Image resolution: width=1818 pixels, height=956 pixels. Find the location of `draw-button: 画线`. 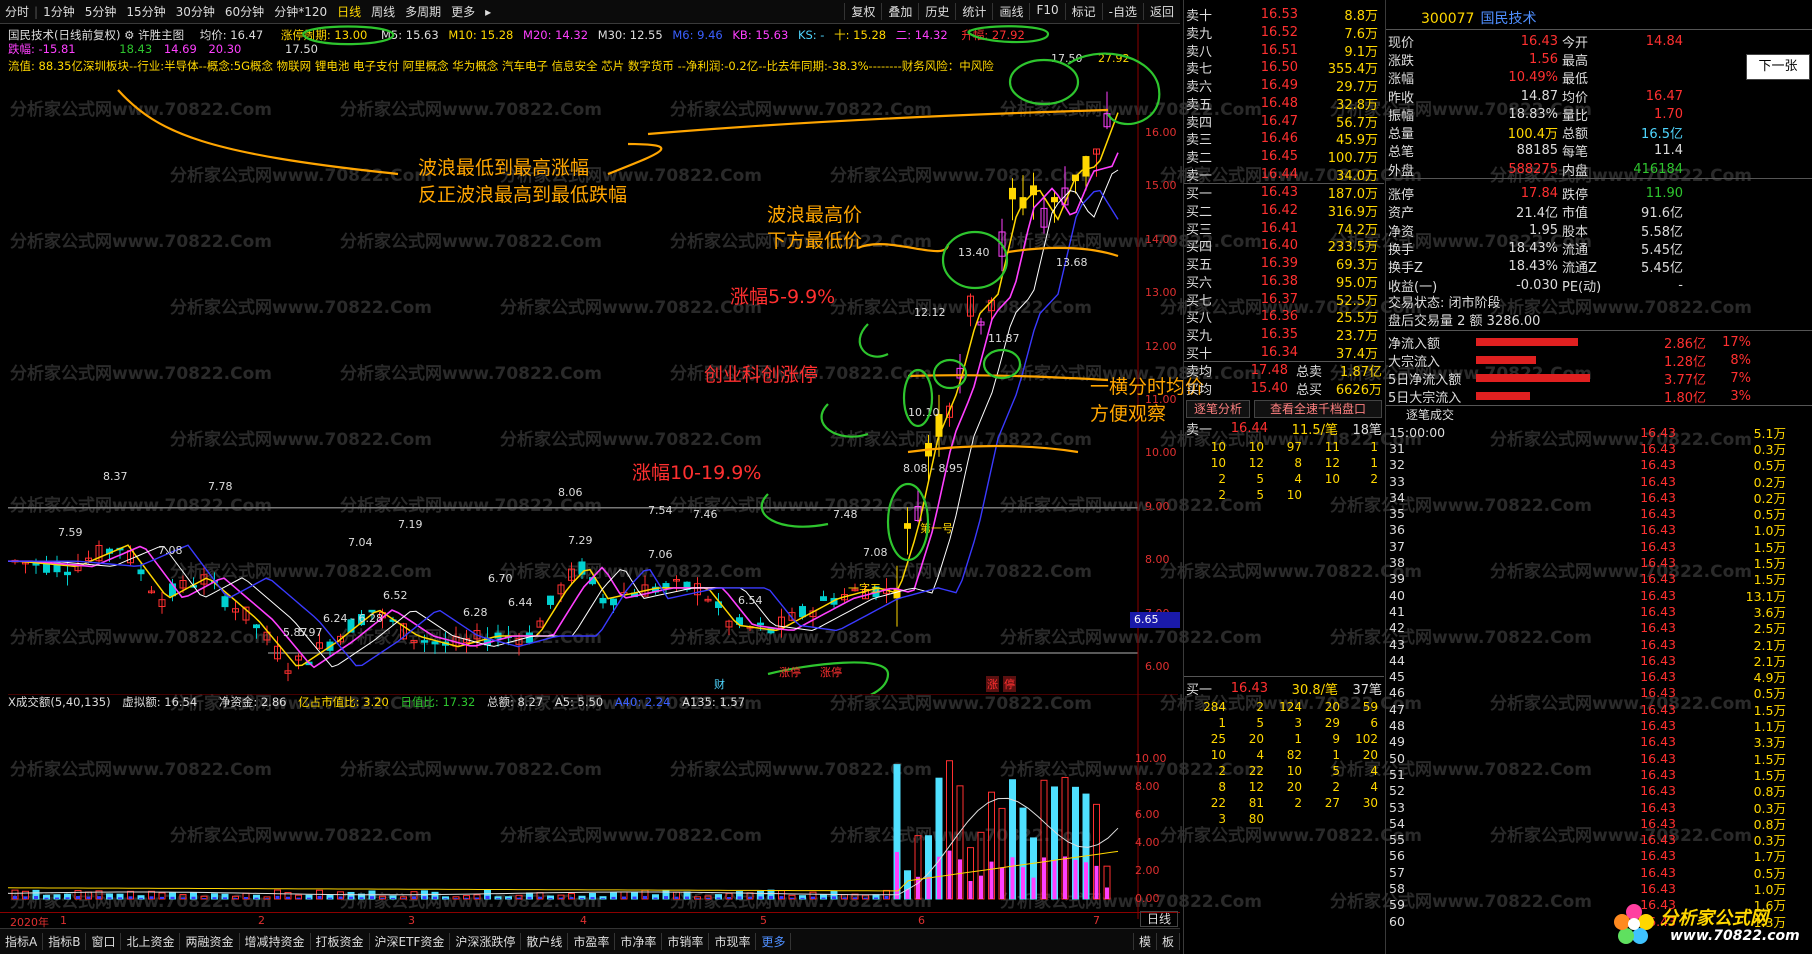

draw-button: 画线 is located at coordinates (1010, 11).